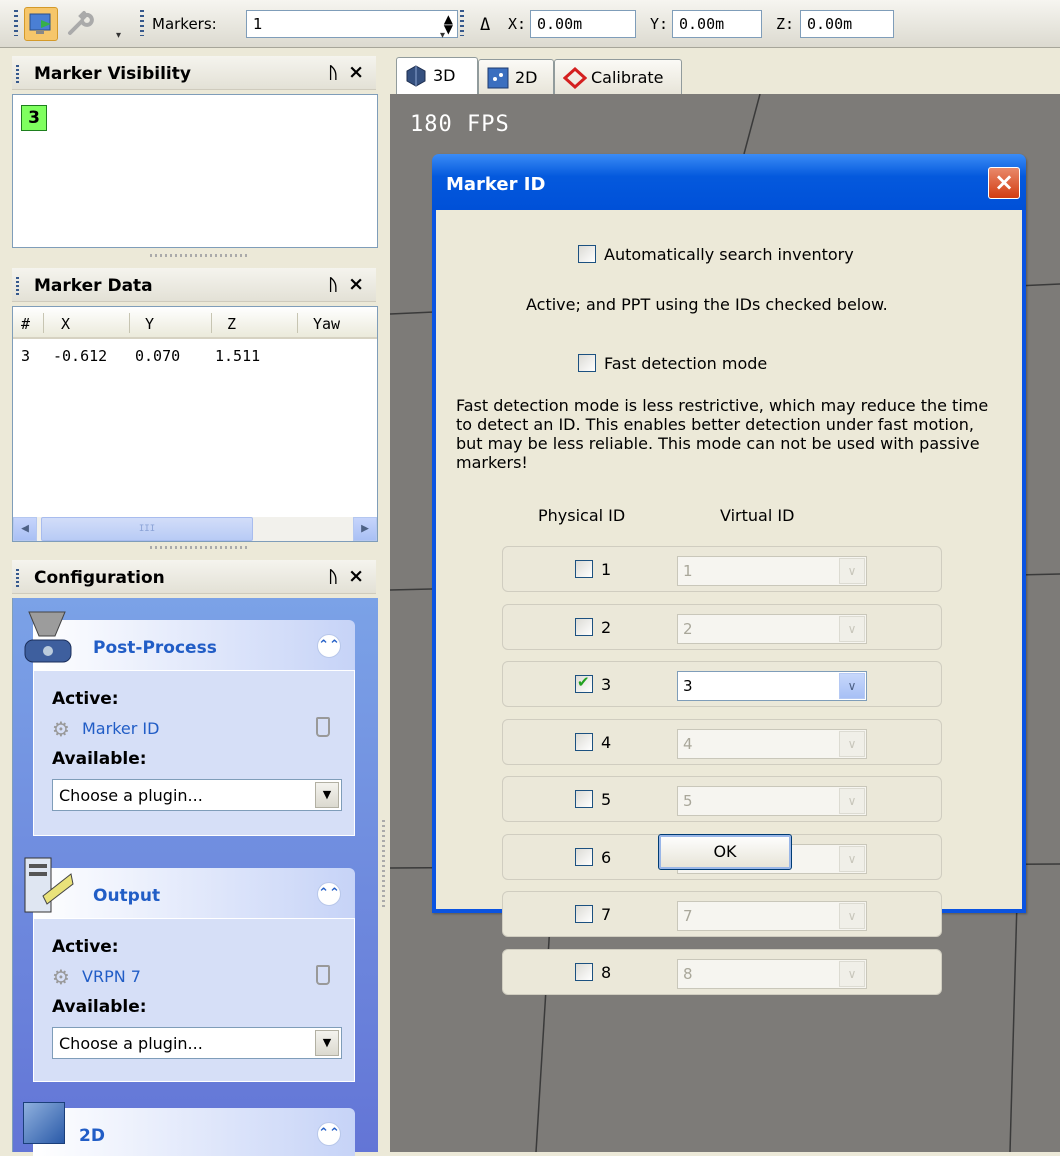 The width and height of the screenshot is (1060, 1156). I want to click on active-plugin-link: VRPN 7, so click(111, 976).